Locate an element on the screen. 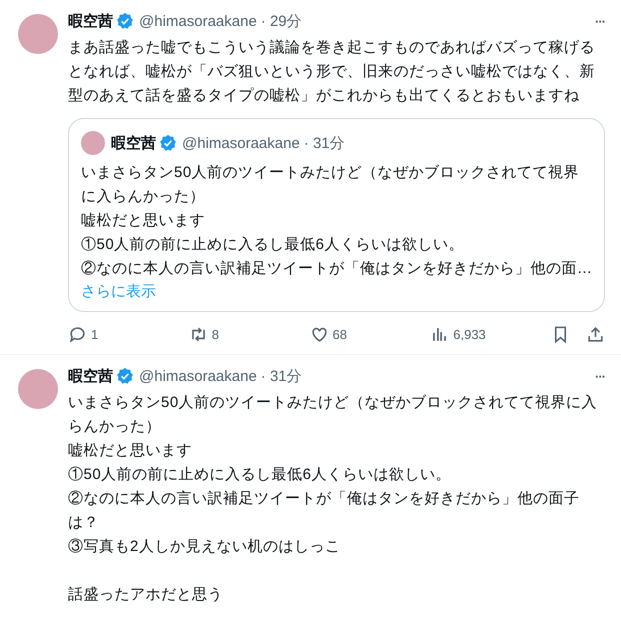 This screenshot has height=621, width=621. speech-bubble-button: 1 is located at coordinates (128, 334).